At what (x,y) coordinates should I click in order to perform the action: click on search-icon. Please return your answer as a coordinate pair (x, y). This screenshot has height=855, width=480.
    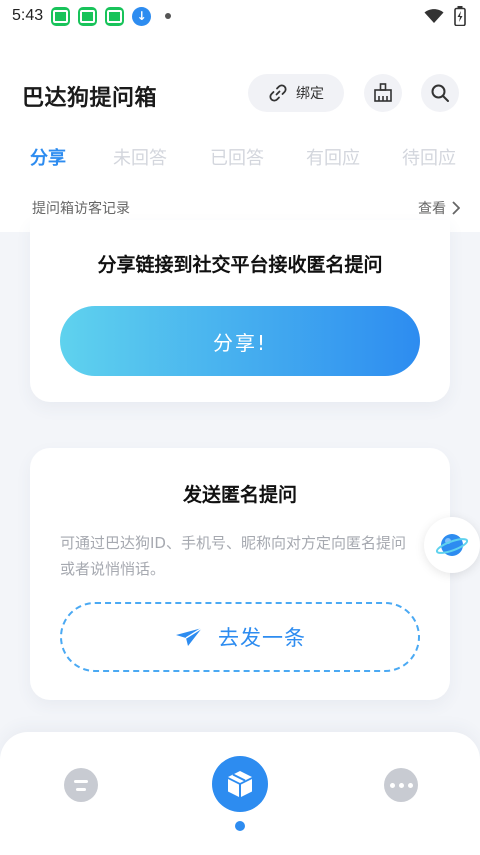
    Looking at the image, I should click on (440, 93).